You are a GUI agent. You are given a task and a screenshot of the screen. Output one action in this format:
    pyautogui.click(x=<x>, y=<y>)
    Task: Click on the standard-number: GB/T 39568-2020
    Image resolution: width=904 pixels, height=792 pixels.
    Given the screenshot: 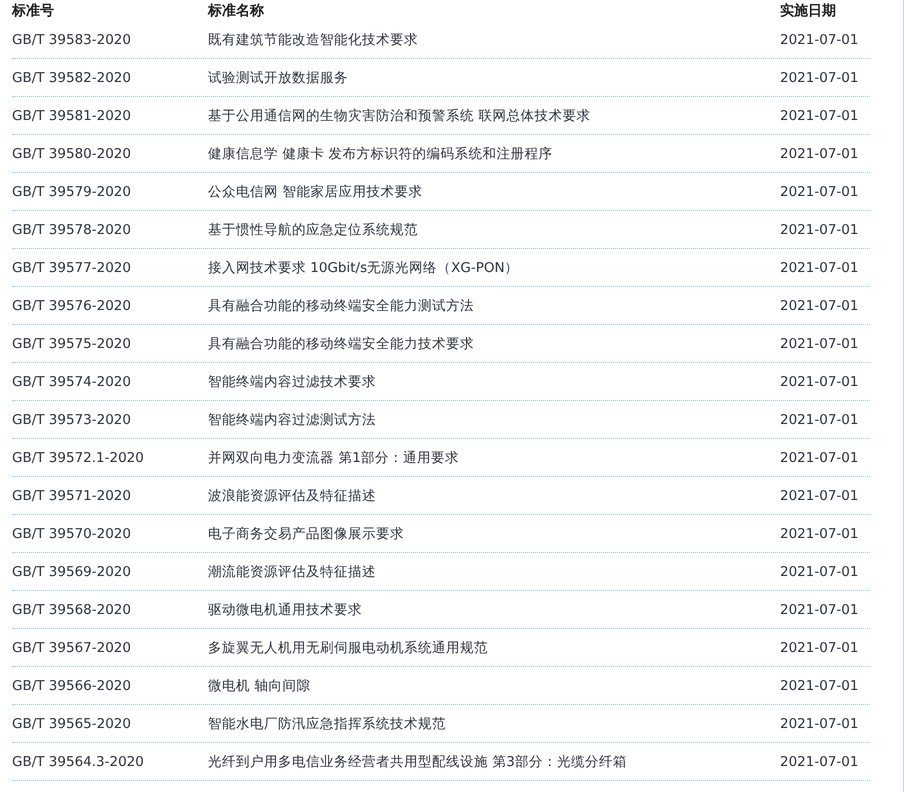 What is the action you would take?
    pyautogui.click(x=72, y=610)
    